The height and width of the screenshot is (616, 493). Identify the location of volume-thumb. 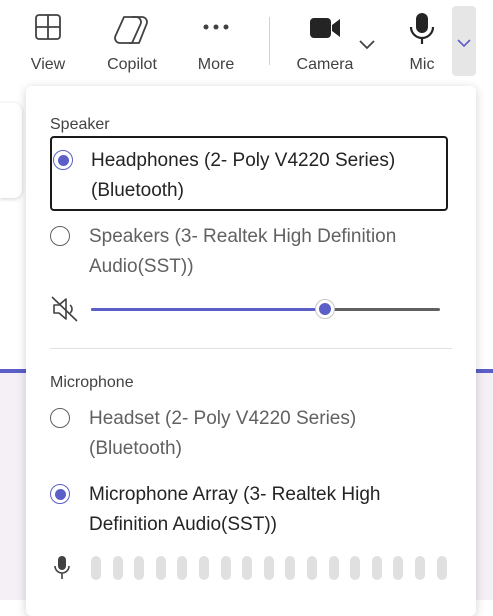
(324, 309).